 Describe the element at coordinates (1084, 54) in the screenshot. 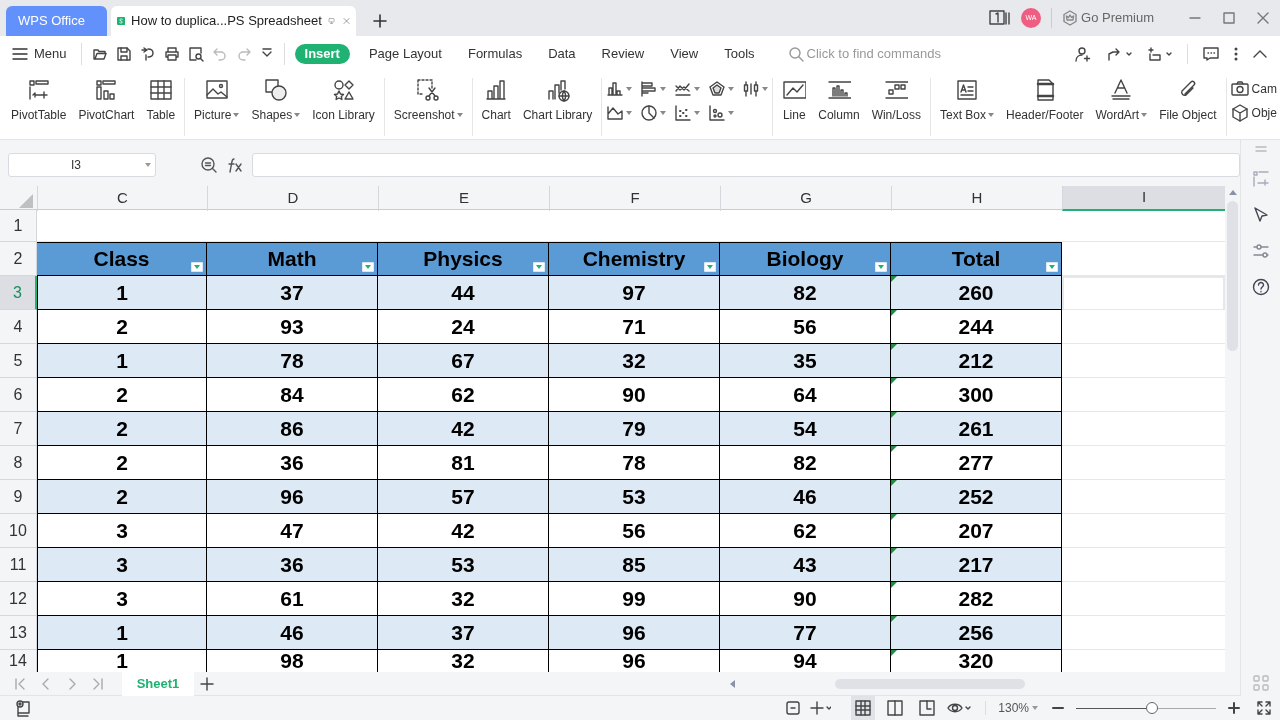

I see `add-user-icon` at that location.